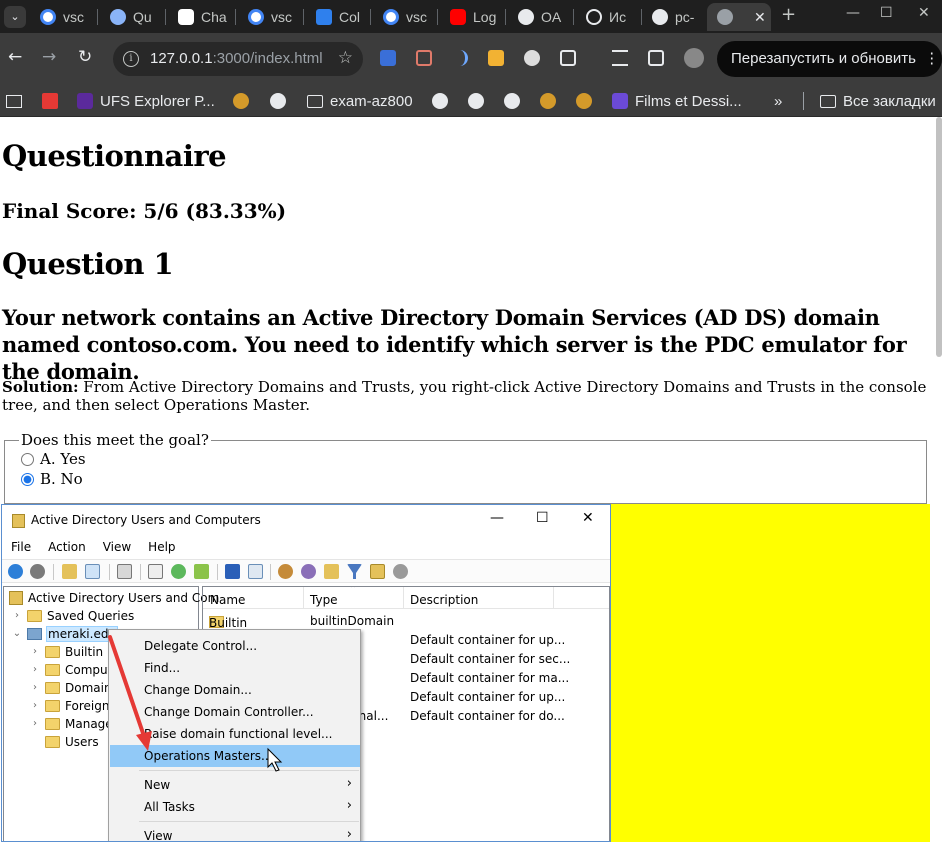 The image size is (942, 842). What do you see at coordinates (255, 571) in the screenshot?
I see `view-icon` at bounding box center [255, 571].